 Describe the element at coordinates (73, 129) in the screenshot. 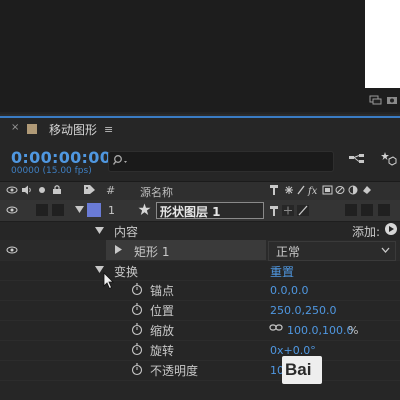

I see `tab-composition-title: 移动图形` at that location.